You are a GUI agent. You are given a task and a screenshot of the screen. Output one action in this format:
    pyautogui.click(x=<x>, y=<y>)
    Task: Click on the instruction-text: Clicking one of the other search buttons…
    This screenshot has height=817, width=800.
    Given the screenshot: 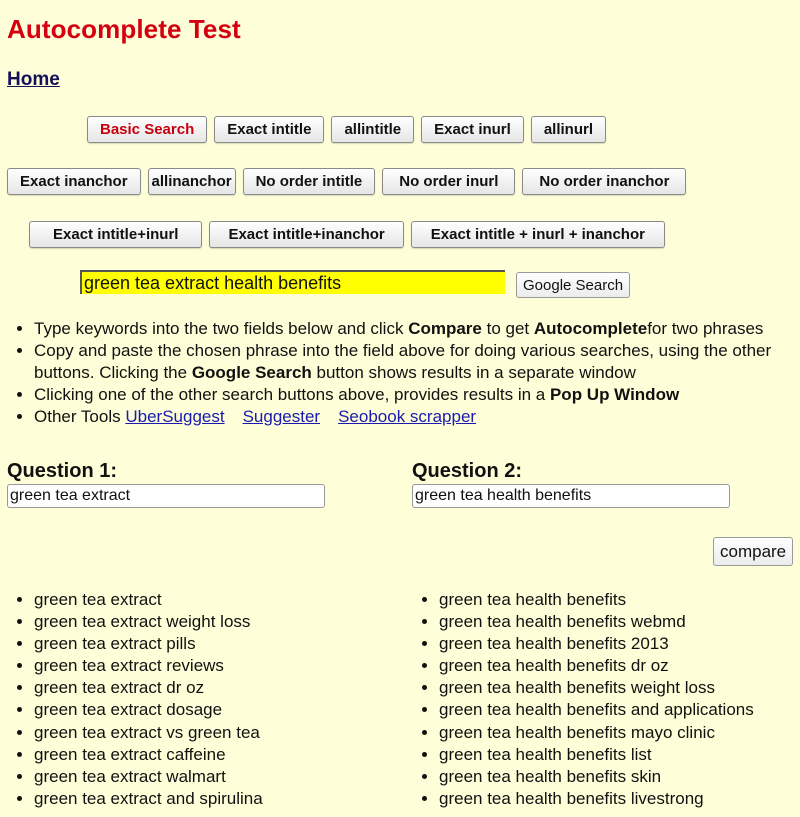 What is the action you would take?
    pyautogui.click(x=292, y=394)
    